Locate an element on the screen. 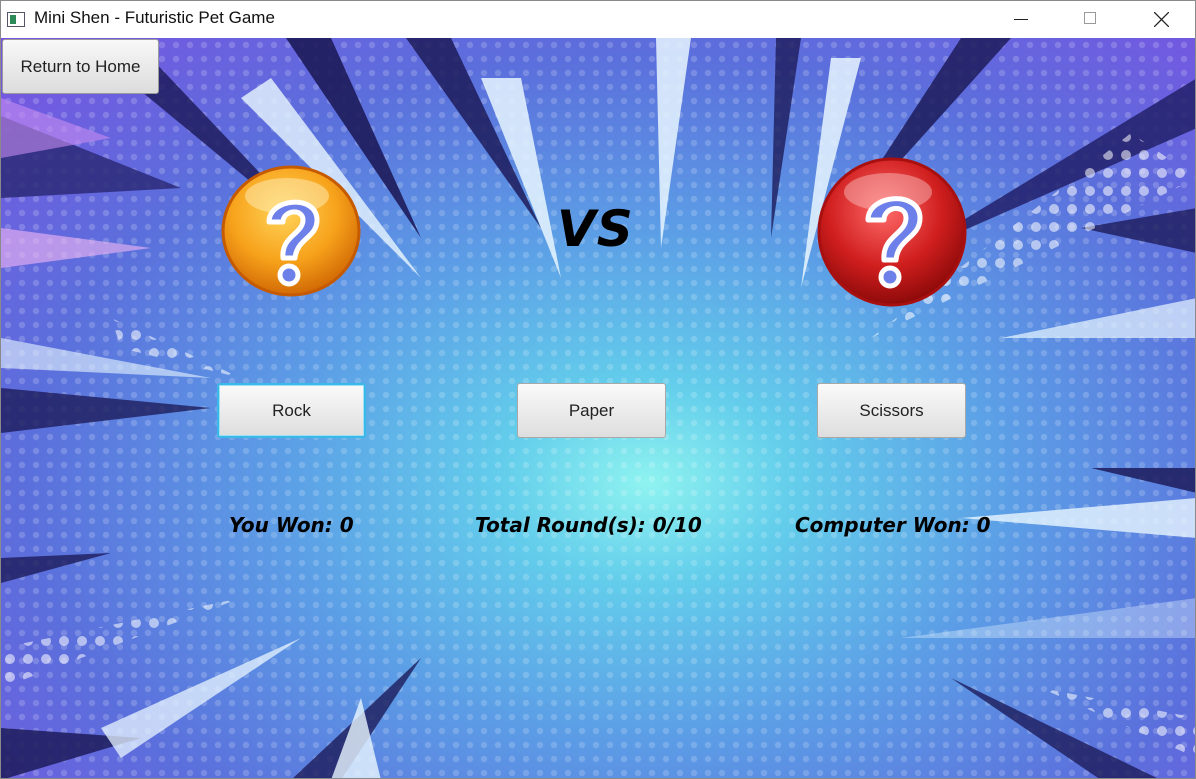  return-home-button: Return to Home is located at coordinates (80, 66).